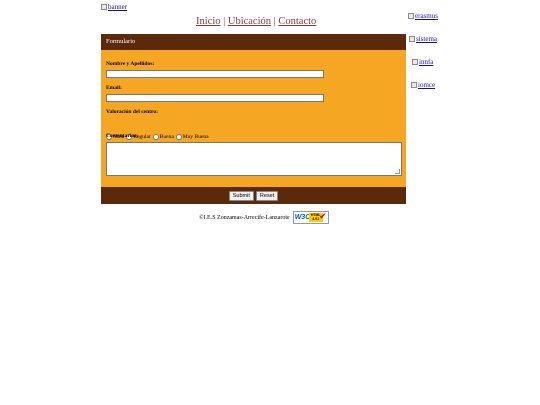 The height and width of the screenshot is (405, 540). I want to click on iomce-image-link: iomce, so click(423, 85).